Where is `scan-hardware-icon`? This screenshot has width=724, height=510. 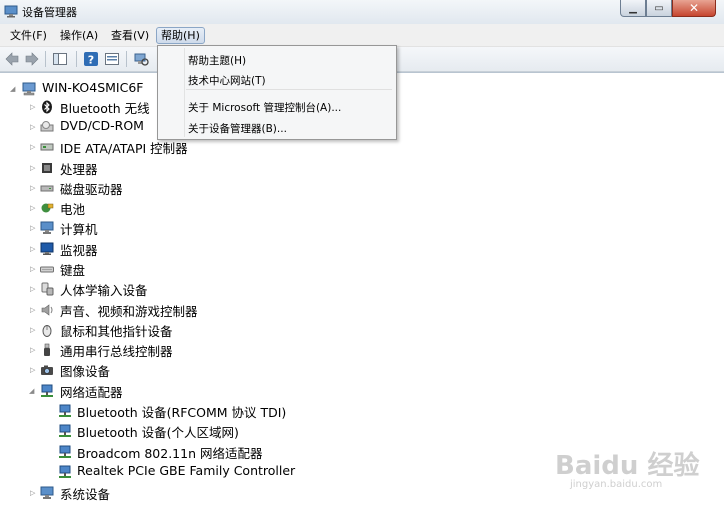
scan-hardware-icon is located at coordinates (141, 59).